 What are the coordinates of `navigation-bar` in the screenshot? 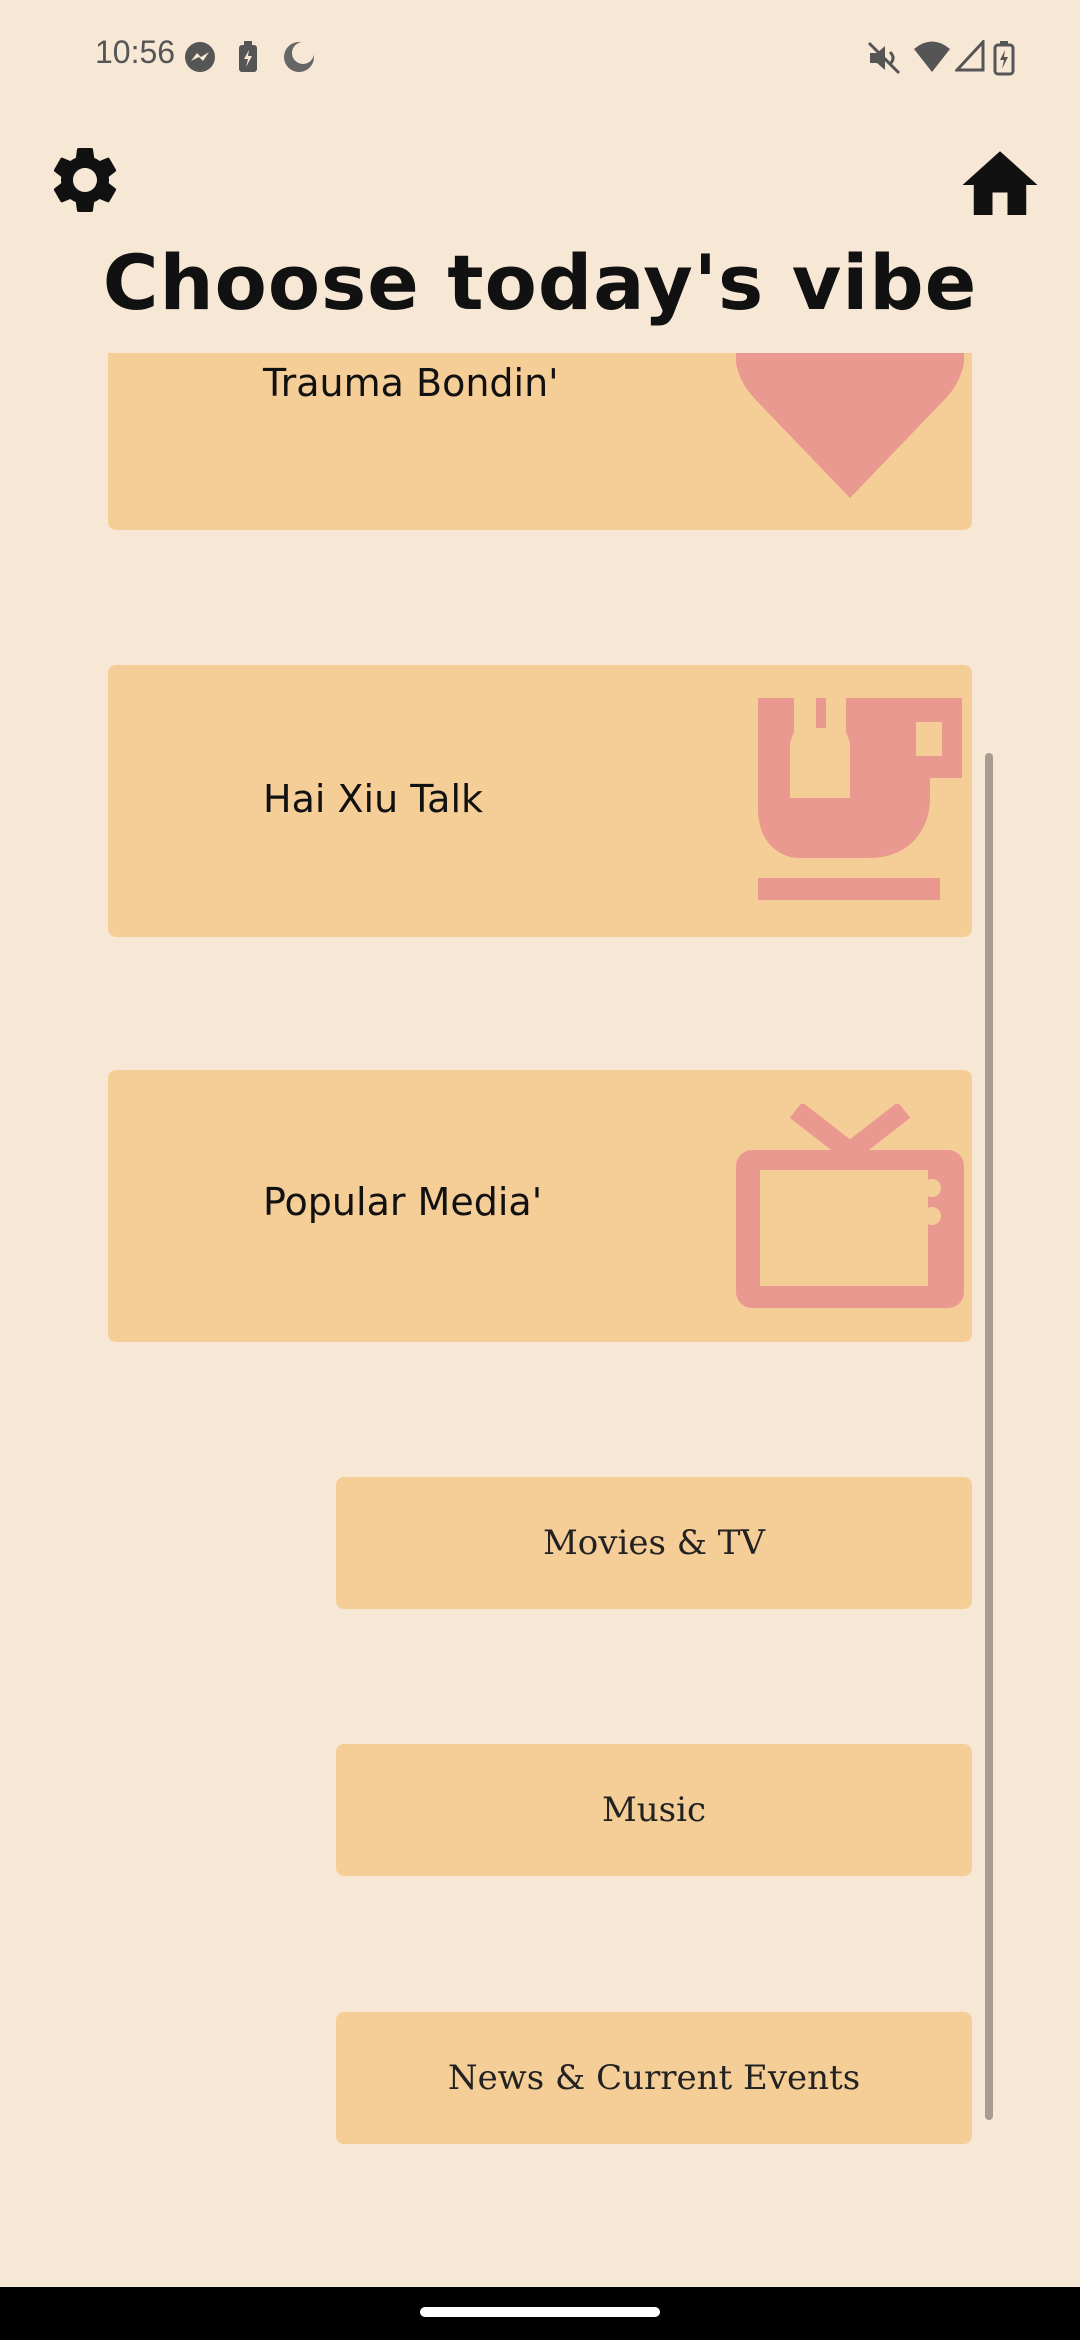 It's located at (540, 2313).